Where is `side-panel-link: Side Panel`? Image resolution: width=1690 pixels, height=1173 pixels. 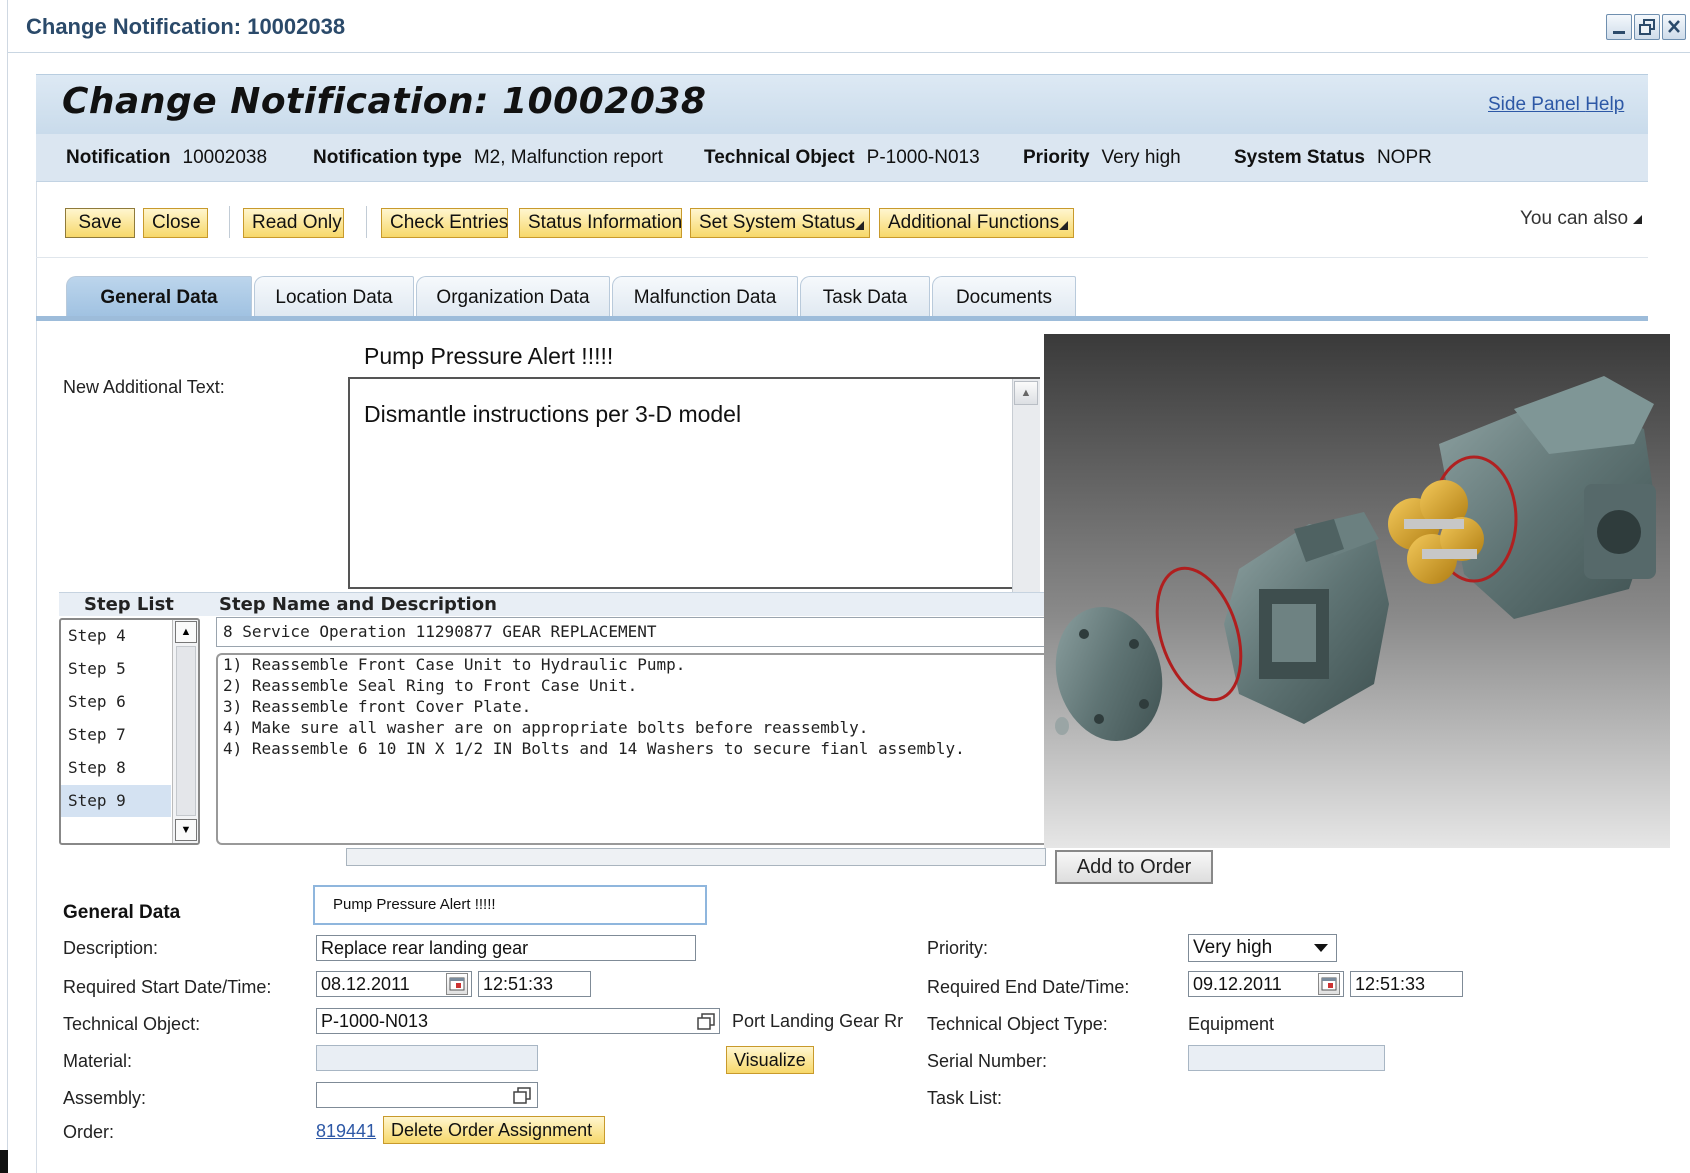 side-panel-link: Side Panel is located at coordinates (1534, 104).